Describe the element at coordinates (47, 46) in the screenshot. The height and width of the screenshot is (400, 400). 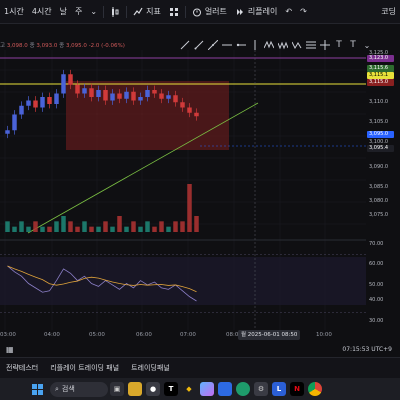
I see `low-value: 3,093.0` at that location.